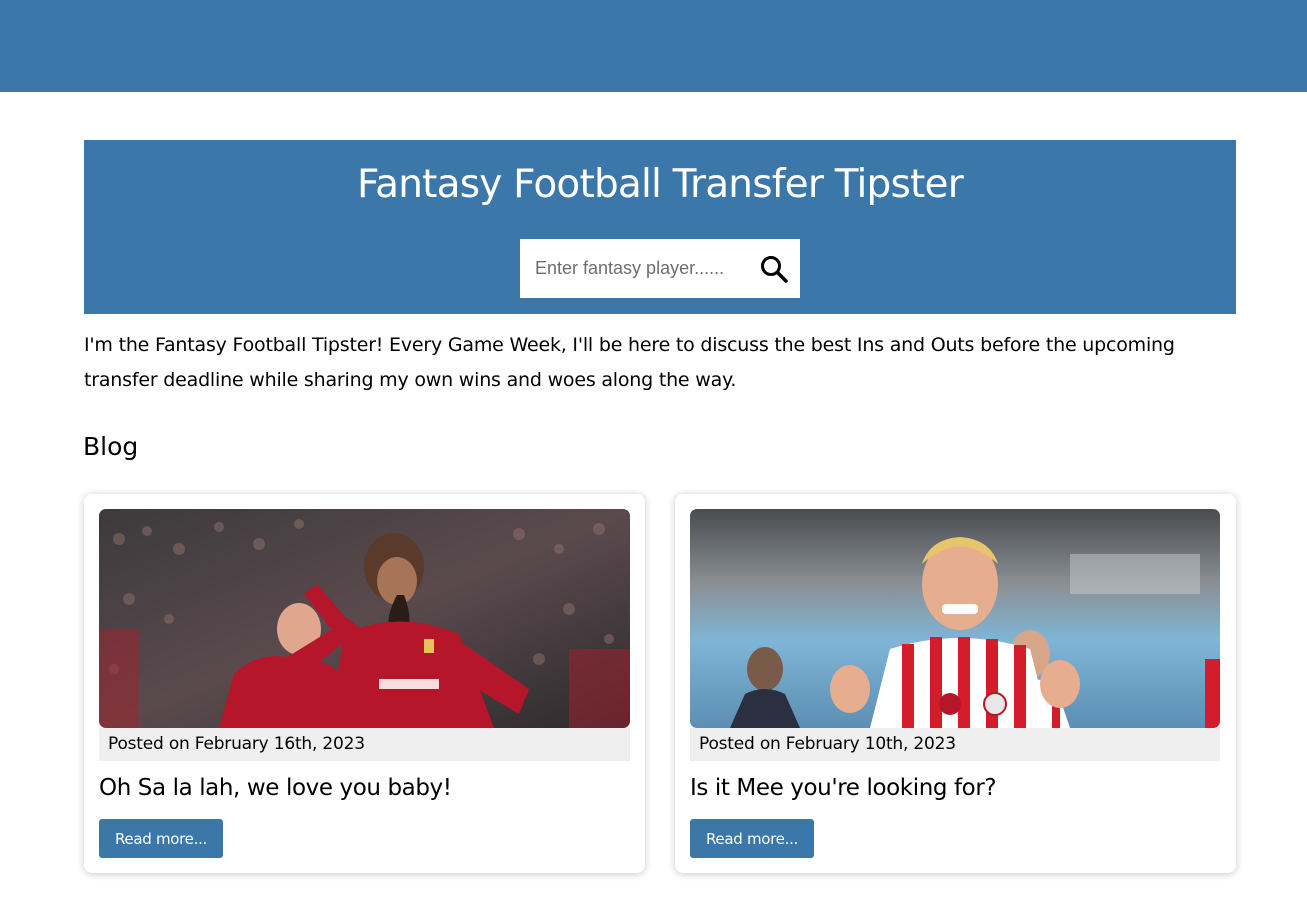 This screenshot has height=900, width=1307. What do you see at coordinates (275, 788) in the screenshot?
I see `post-title: Oh Sa la lah, we love you baby!` at bounding box center [275, 788].